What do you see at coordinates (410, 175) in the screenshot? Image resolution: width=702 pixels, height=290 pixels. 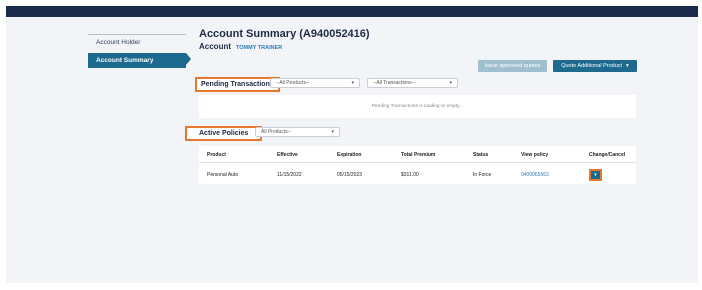 I see `cell-premium: $311.00` at bounding box center [410, 175].